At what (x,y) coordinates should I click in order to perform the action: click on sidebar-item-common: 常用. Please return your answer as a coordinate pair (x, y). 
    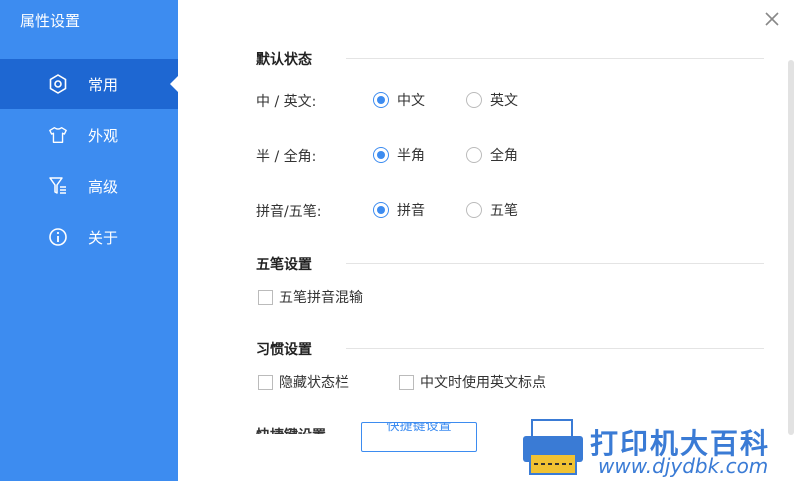
    Looking at the image, I should click on (89, 84).